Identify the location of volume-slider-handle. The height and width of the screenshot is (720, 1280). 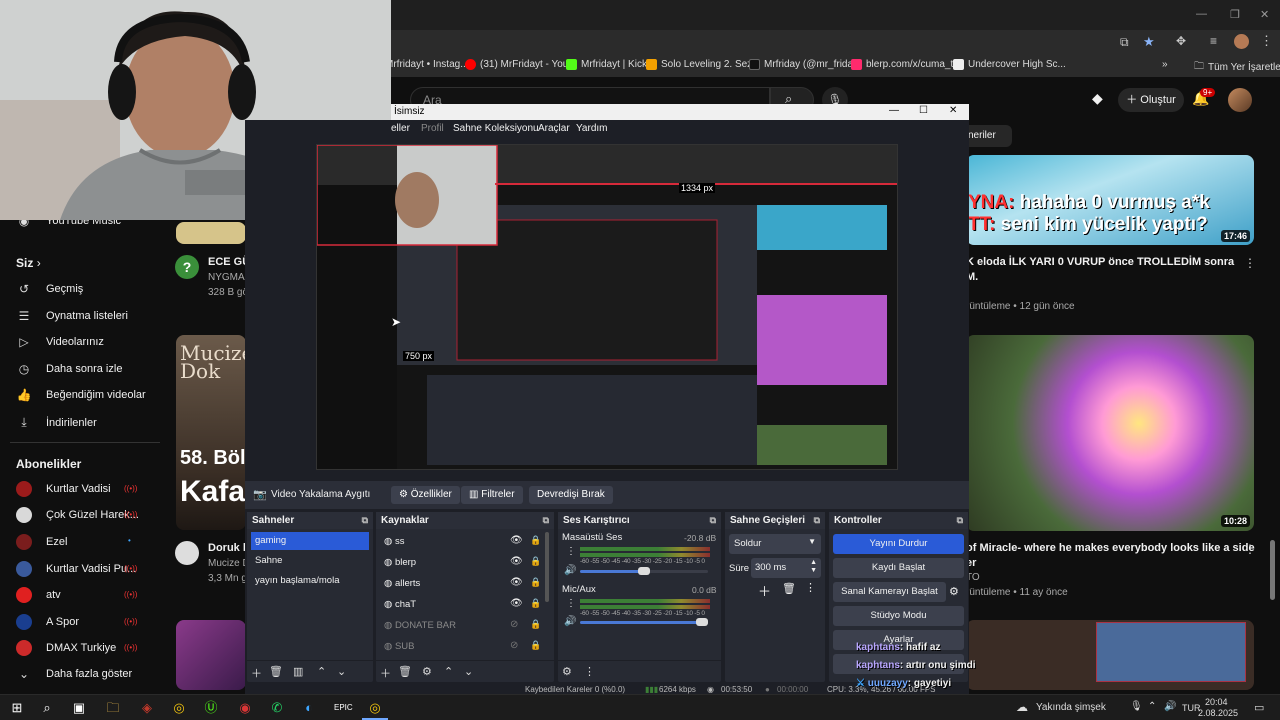
(644, 571).